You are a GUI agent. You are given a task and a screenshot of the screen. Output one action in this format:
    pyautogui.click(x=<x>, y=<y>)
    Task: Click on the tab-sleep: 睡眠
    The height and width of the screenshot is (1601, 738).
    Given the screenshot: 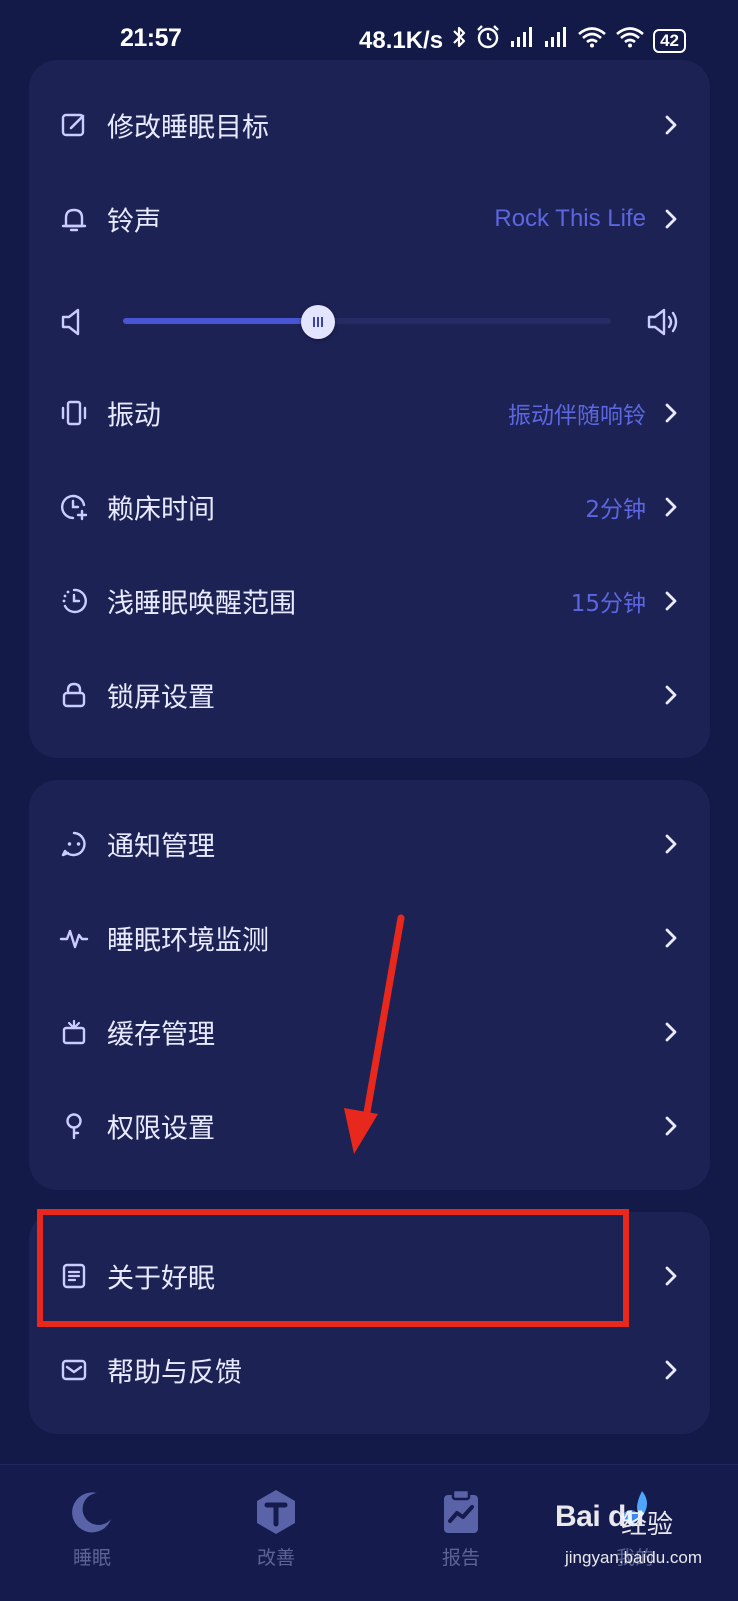 What is the action you would take?
    pyautogui.click(x=92, y=1530)
    